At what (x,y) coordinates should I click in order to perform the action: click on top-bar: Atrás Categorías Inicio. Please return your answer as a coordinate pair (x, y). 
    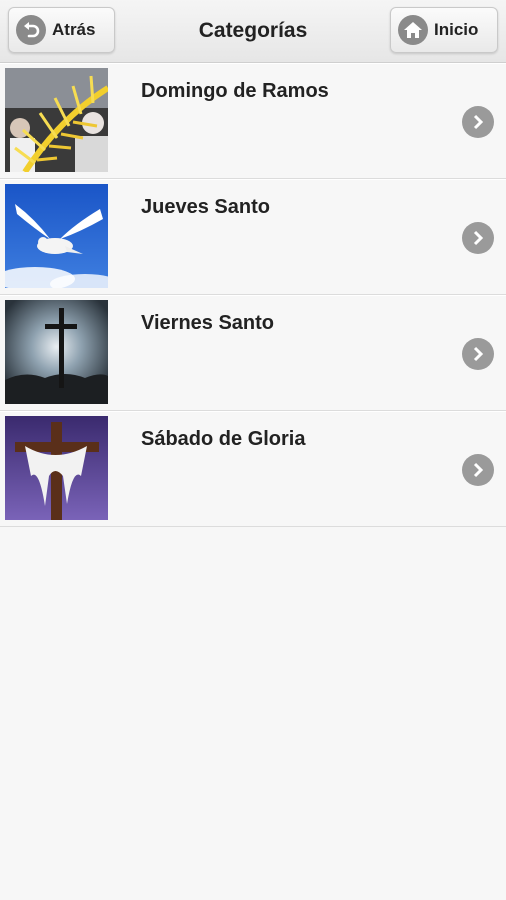
    Looking at the image, I should click on (253, 31).